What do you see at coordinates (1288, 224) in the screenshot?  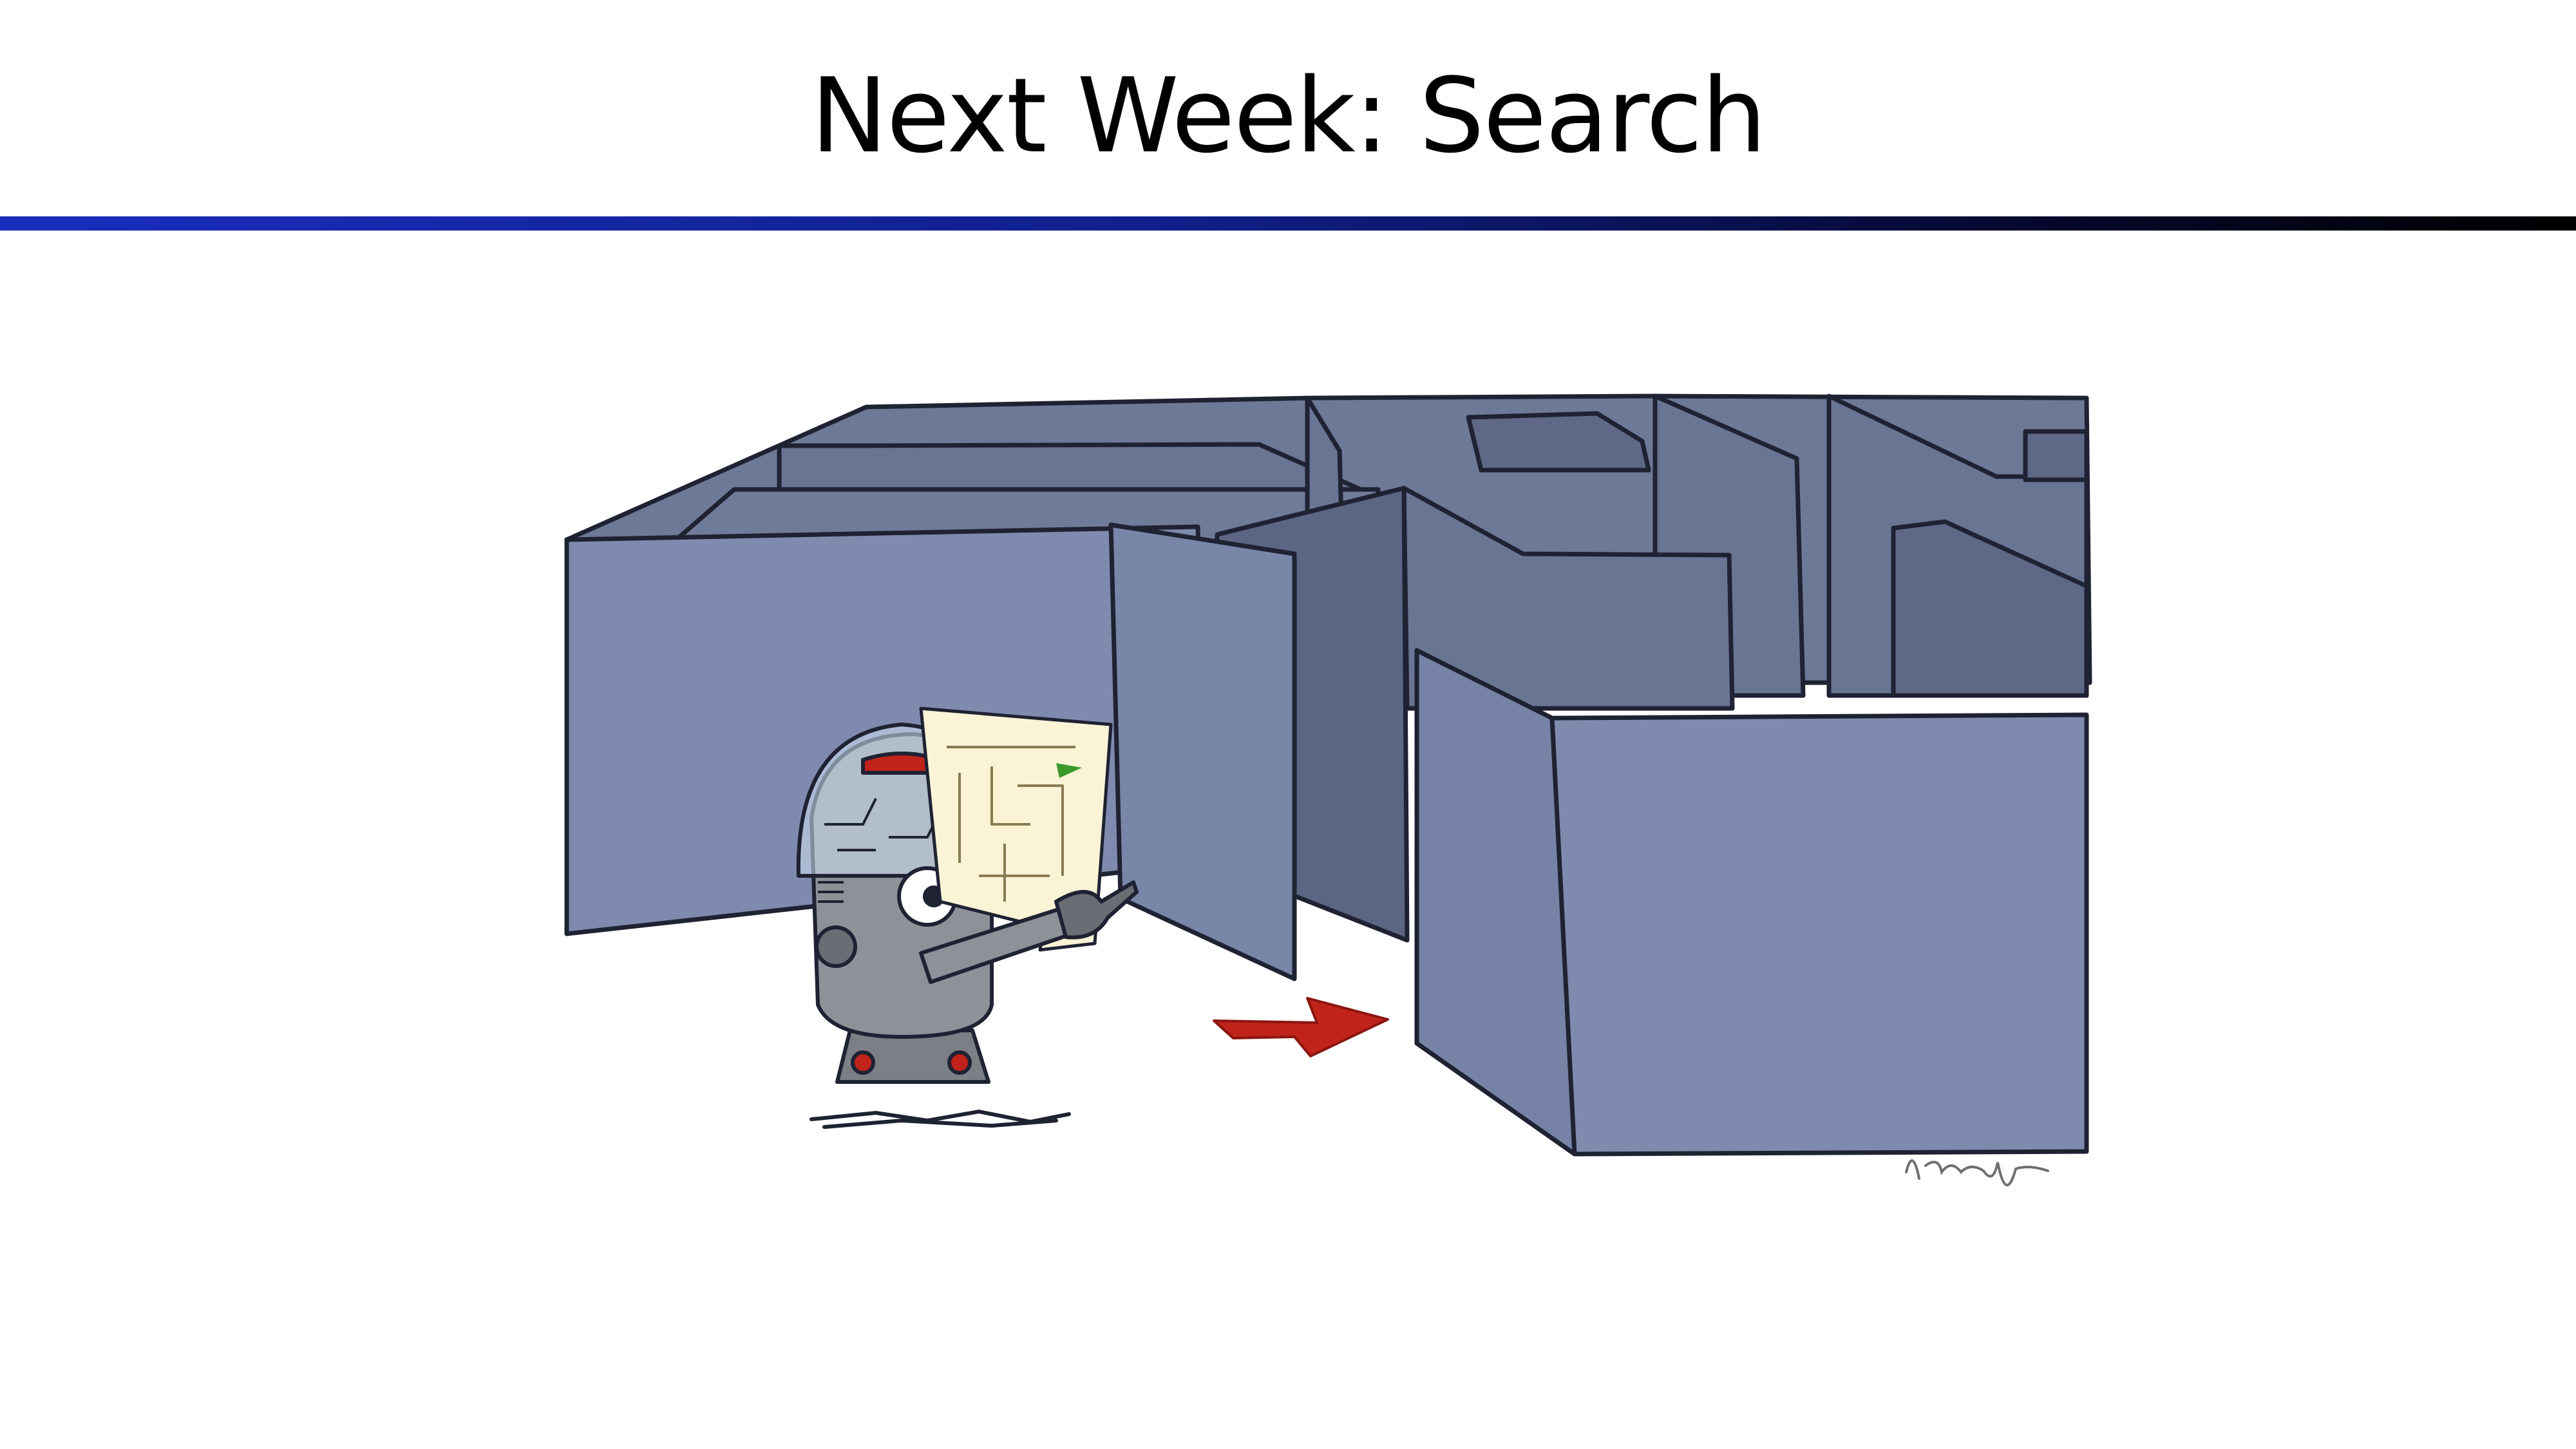 I see `title-rule` at bounding box center [1288, 224].